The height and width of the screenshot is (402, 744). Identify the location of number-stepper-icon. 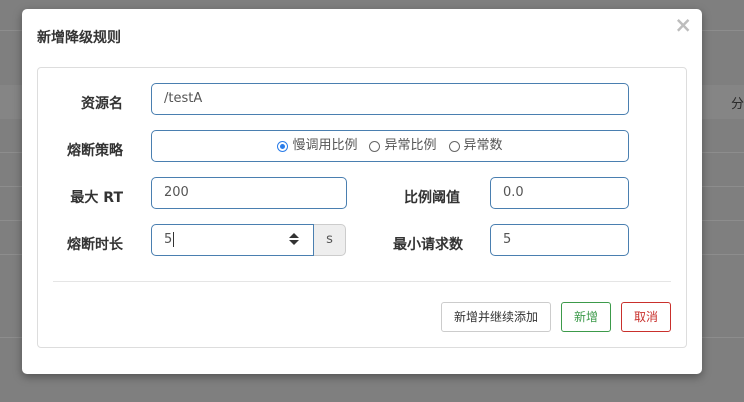
(294, 240).